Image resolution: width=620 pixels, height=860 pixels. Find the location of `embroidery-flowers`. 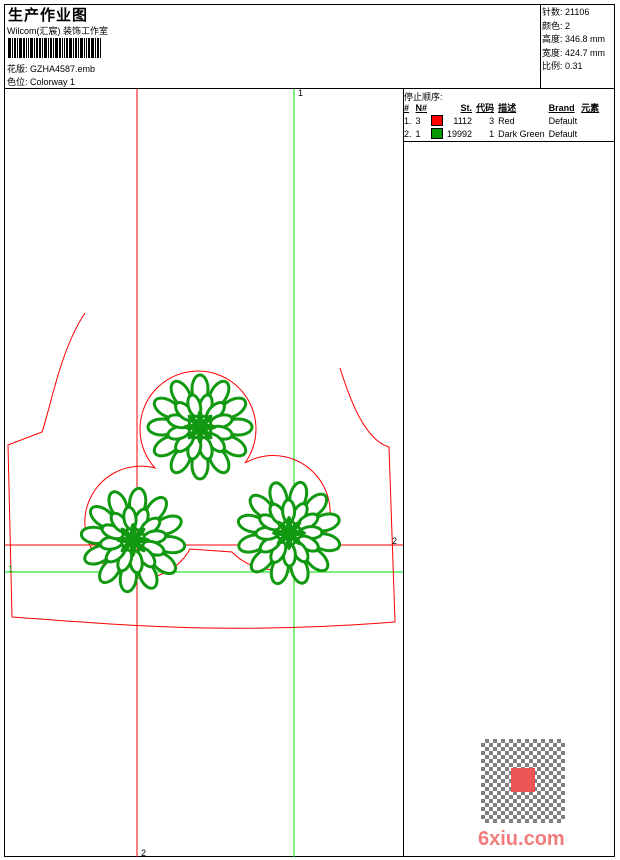

embroidery-flowers is located at coordinates (210, 483).